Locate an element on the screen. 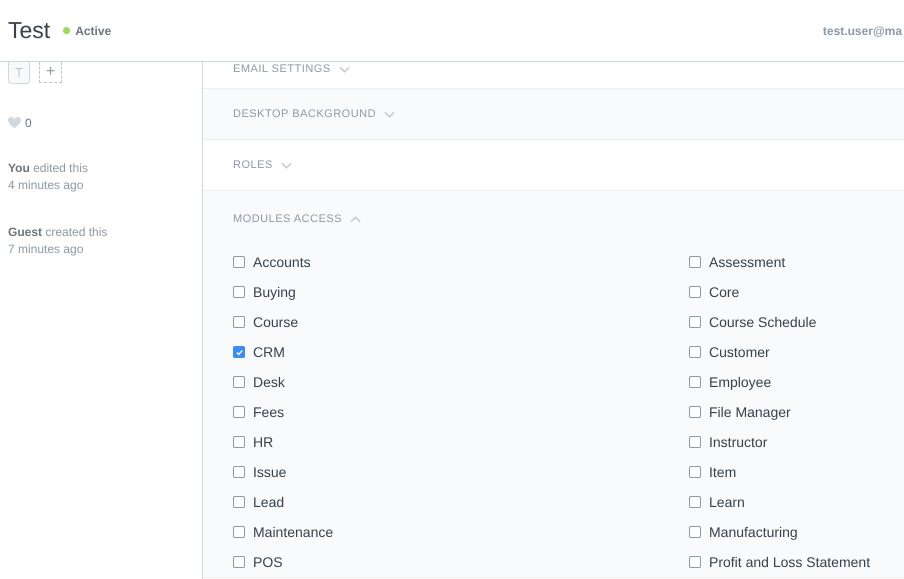  section-heading: DESKTOP BACKGROUND is located at coordinates (304, 114).